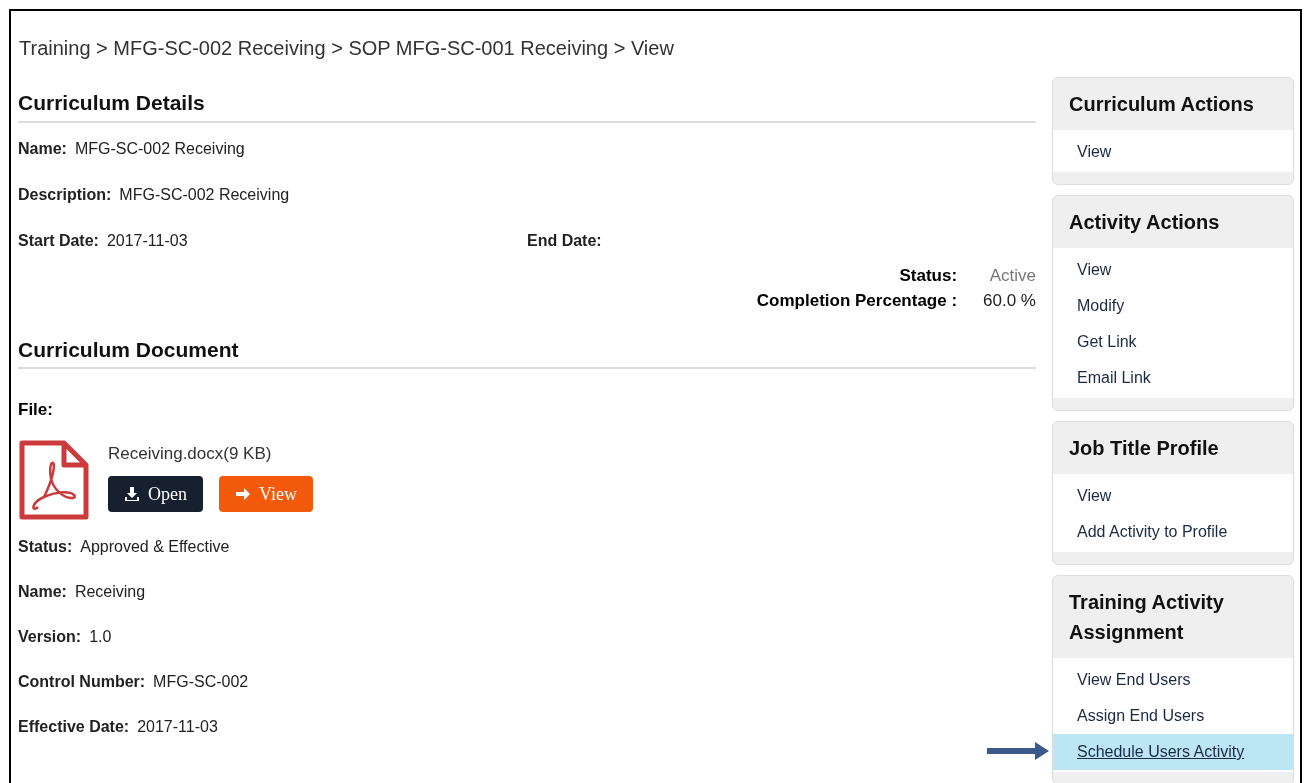 The width and height of the screenshot is (1311, 783). Describe the element at coordinates (1161, 104) in the screenshot. I see `panel-title: Curriculum Actions` at that location.